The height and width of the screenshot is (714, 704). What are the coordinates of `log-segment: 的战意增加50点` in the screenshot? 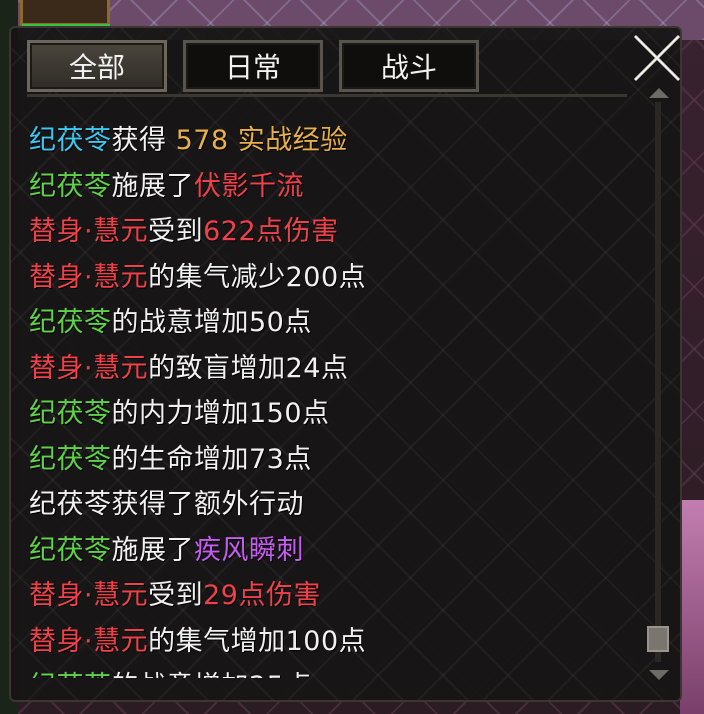 It's located at (211, 322).